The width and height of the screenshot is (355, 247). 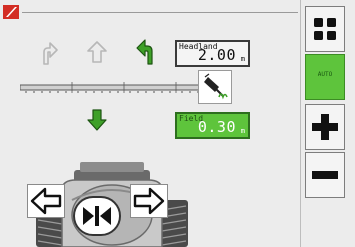 I want to click on move-left-button, so click(x=46, y=201).